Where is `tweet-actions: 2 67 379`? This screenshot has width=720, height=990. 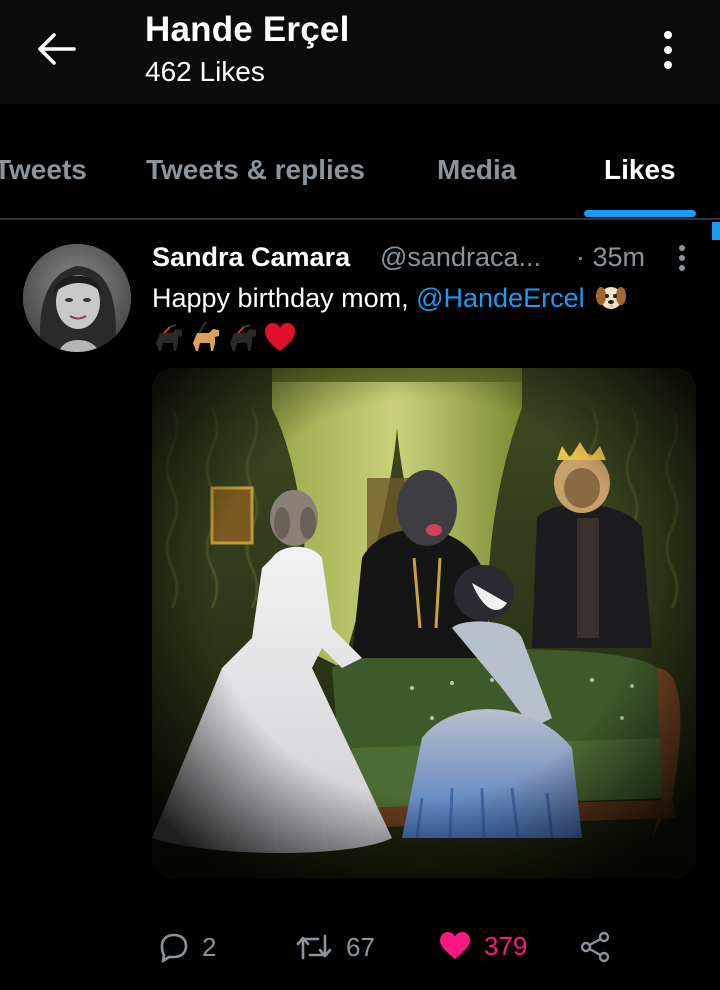 tweet-actions: 2 67 379 is located at coordinates (360, 952).